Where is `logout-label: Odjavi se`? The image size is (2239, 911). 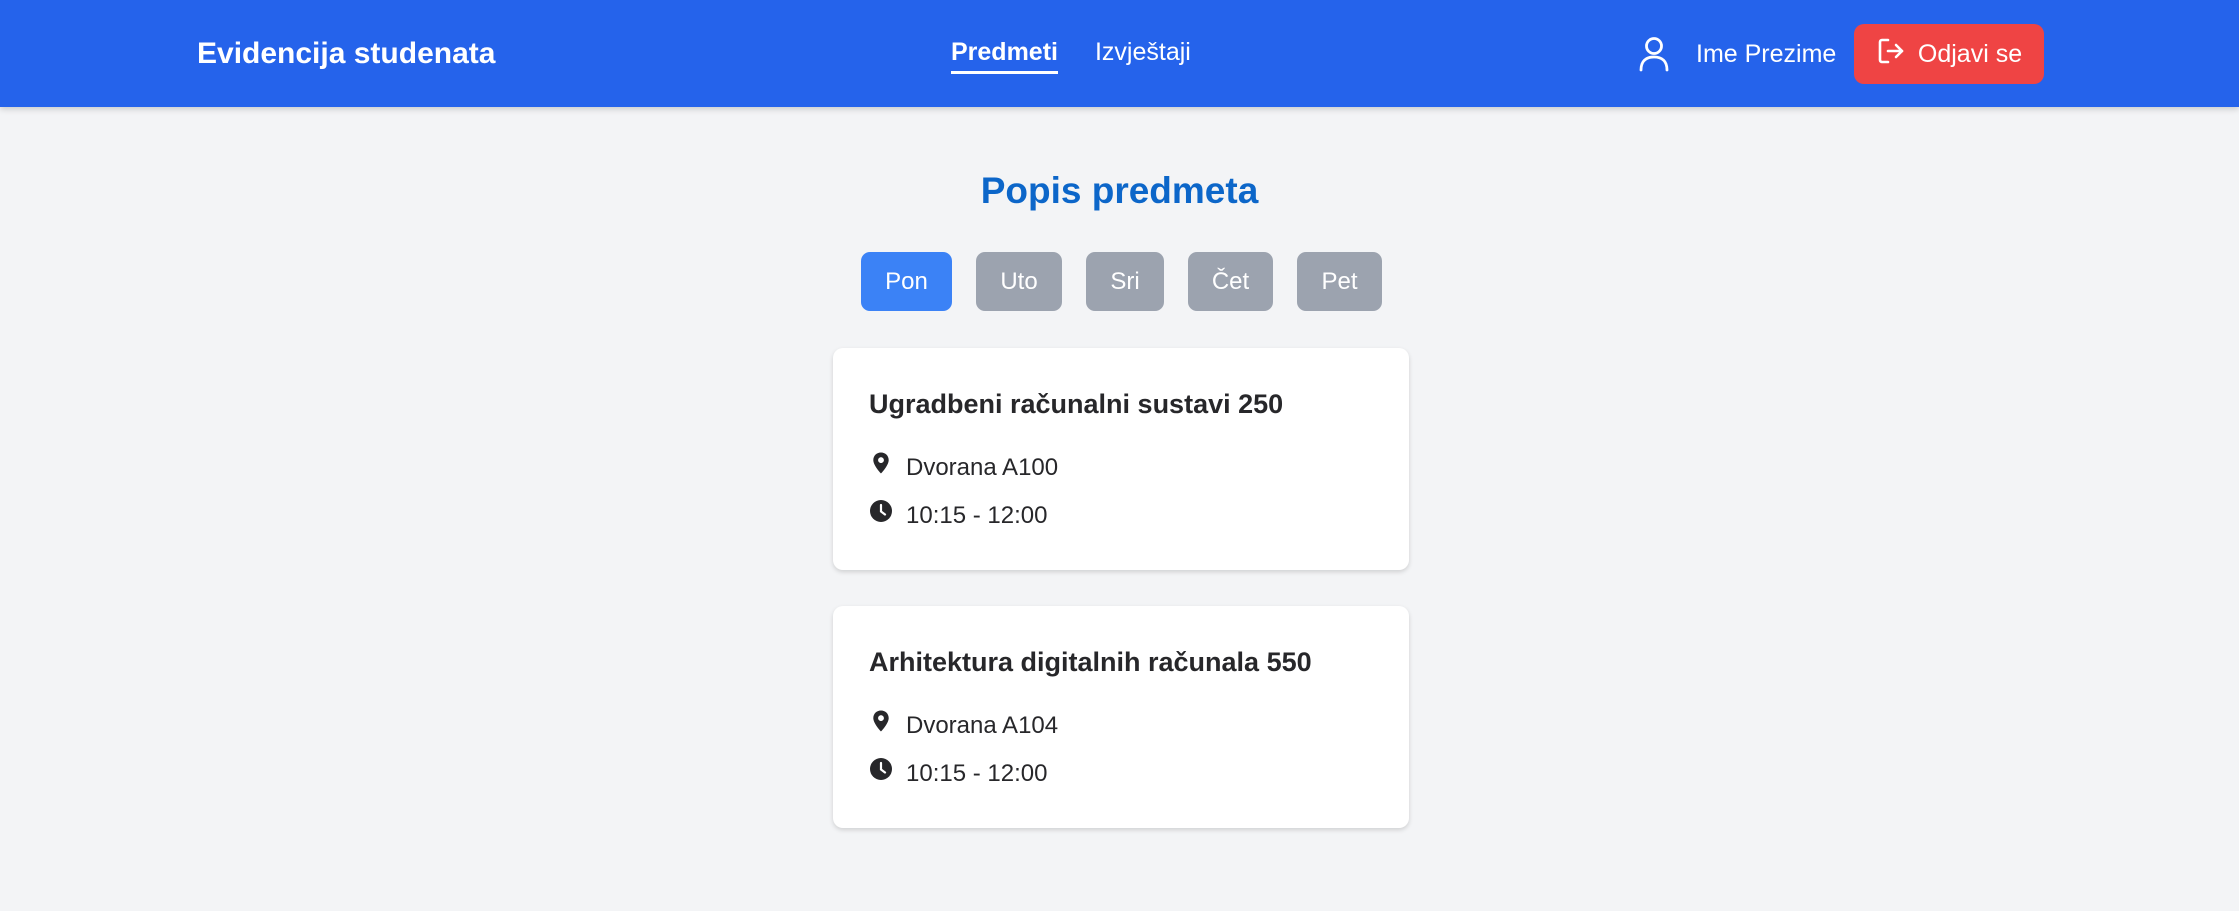
logout-label: Odjavi se is located at coordinates (1970, 53).